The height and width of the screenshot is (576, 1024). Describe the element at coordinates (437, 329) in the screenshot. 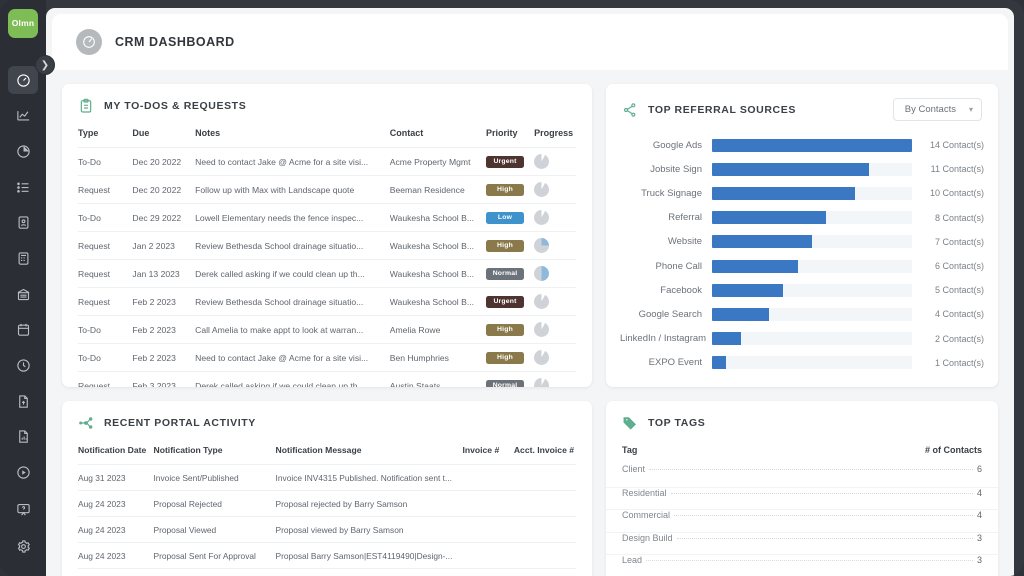

I see `cell-contact: Amelia Rowe` at that location.